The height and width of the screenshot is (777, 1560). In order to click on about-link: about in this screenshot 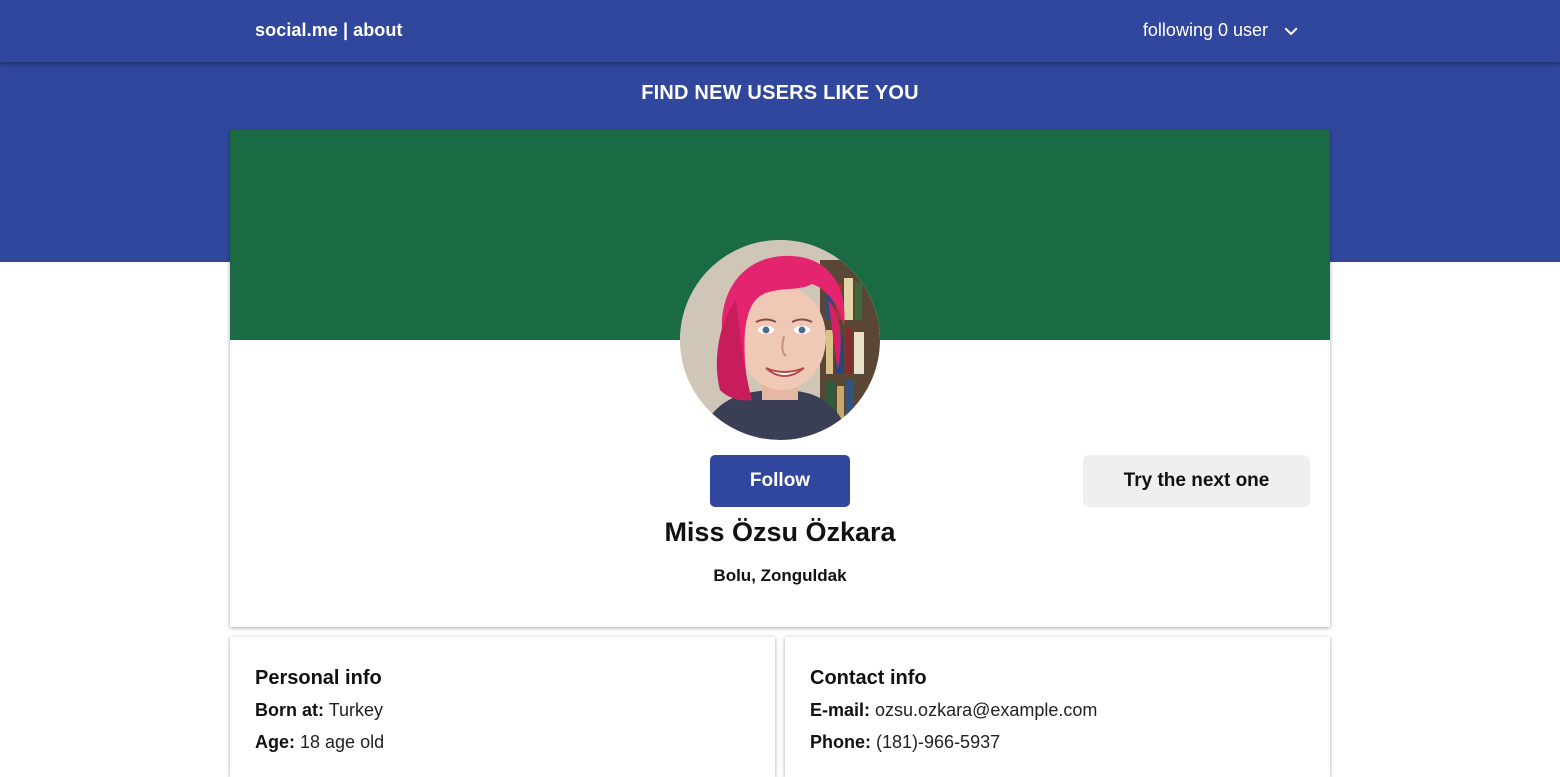, I will do `click(378, 30)`.